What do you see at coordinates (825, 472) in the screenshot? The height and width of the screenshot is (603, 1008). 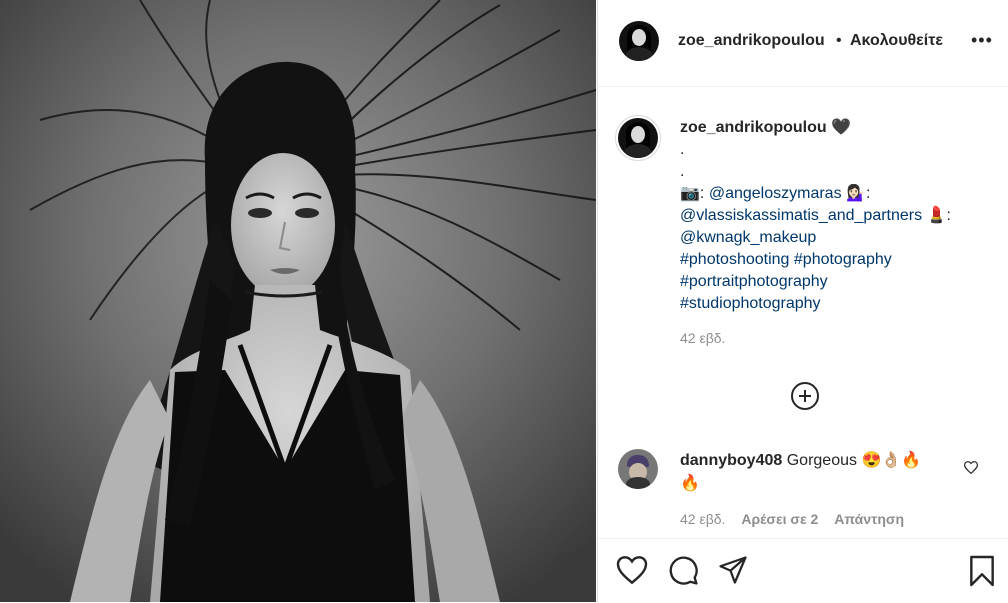 I see `comment-body: dannyboy408 Gorgeous 😍👌🏼🔥 🔥` at bounding box center [825, 472].